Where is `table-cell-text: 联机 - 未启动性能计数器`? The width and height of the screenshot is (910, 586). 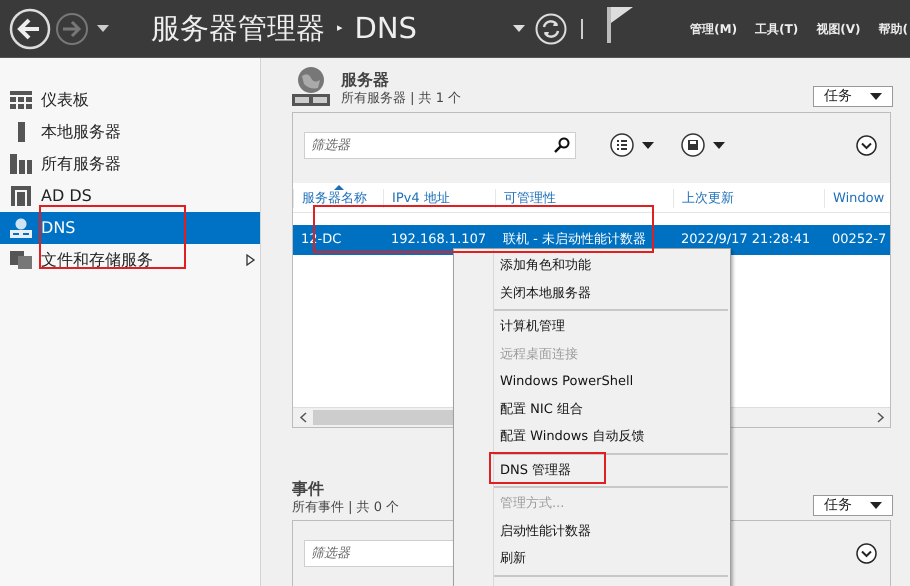 table-cell-text: 联机 - 未启动性能计数器 is located at coordinates (574, 240).